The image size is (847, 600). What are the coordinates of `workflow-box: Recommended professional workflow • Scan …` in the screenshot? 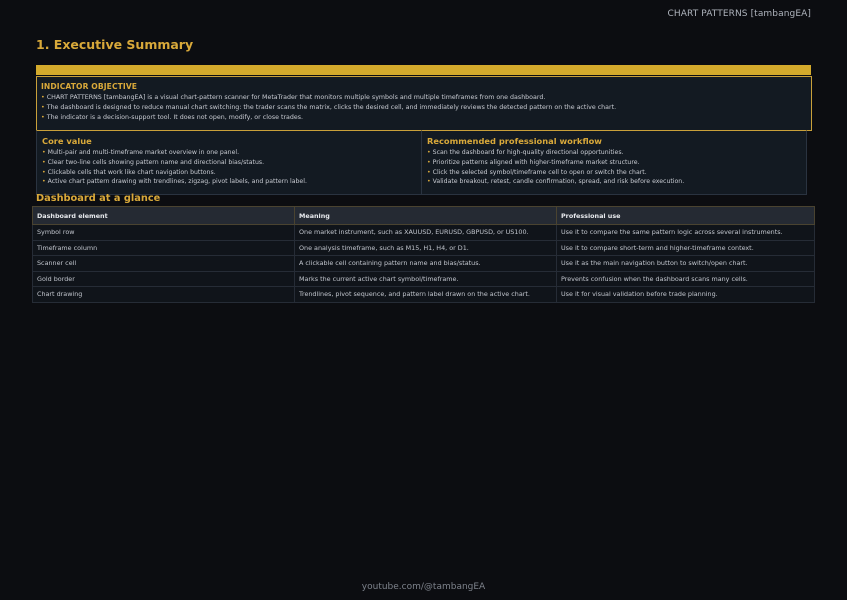 It's located at (614, 162).